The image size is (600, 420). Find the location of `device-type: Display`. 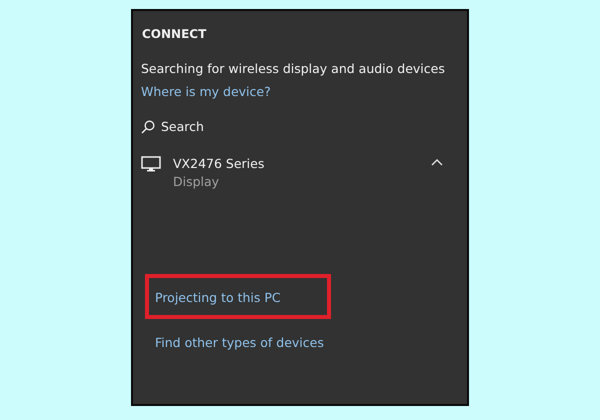

device-type: Display is located at coordinates (196, 181).